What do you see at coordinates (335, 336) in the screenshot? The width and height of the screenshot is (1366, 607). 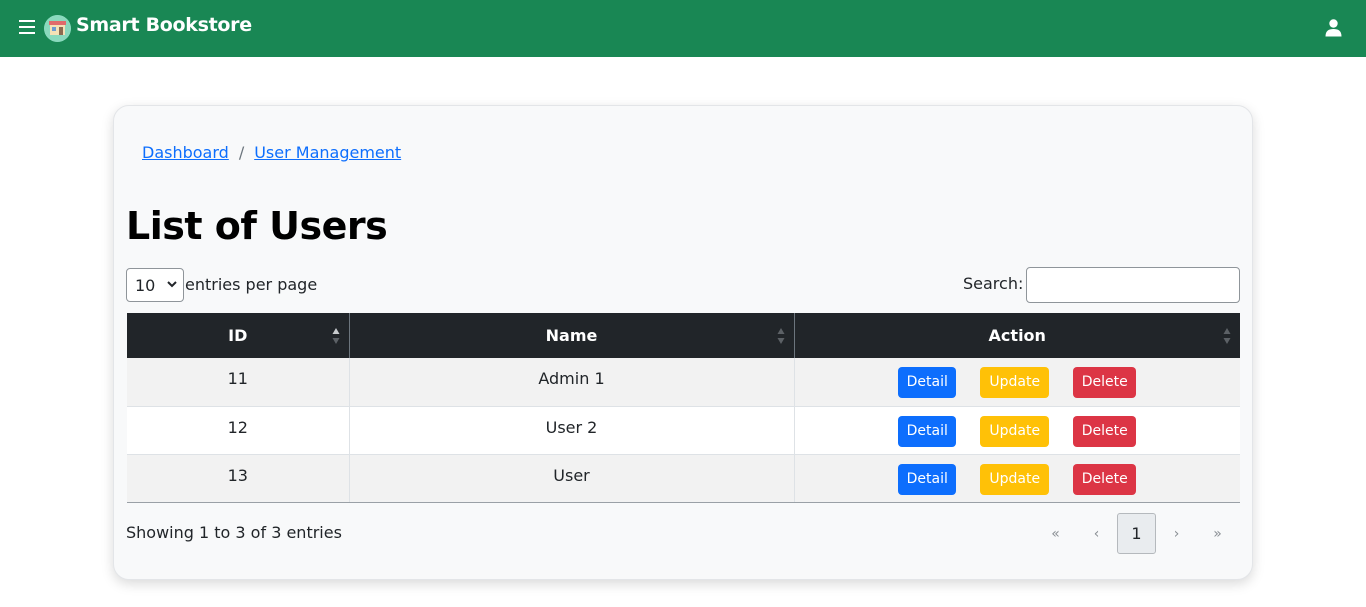 I see `sort-ascending-icon` at bounding box center [335, 336].